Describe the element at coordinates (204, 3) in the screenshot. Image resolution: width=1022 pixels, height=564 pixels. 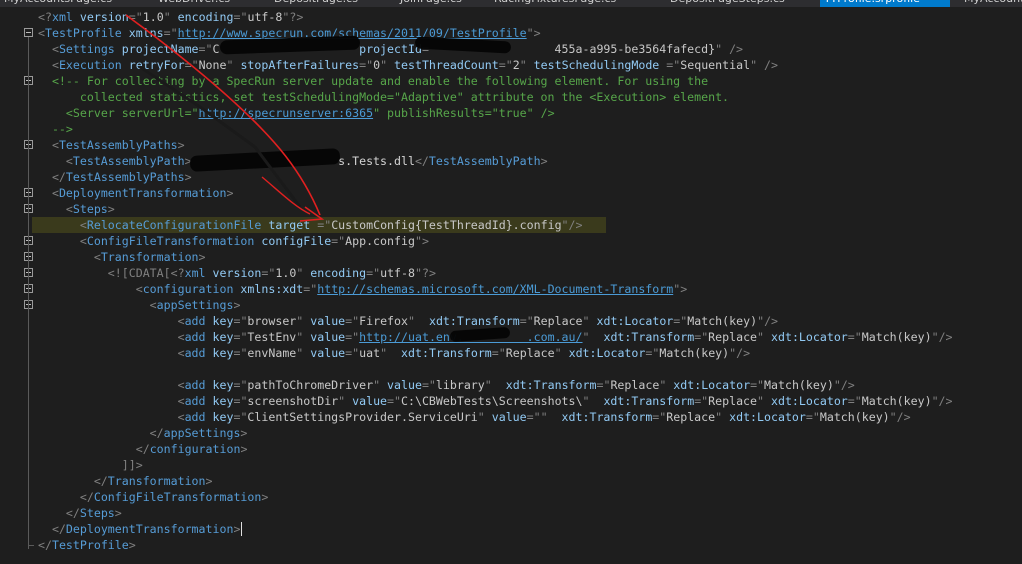
I see `document-tab: WebDriver.cs` at that location.